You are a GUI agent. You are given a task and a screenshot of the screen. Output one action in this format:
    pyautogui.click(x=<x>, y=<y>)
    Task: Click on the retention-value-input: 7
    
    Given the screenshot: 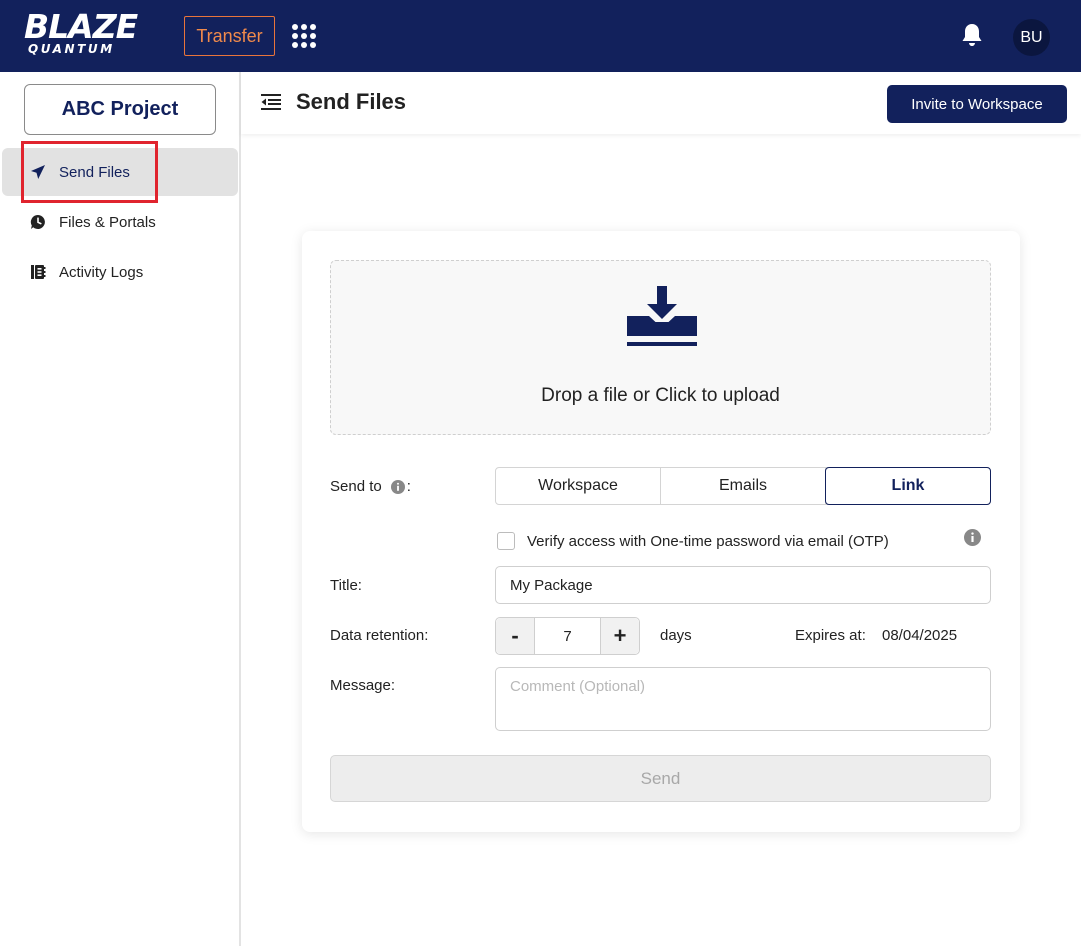 What is the action you would take?
    pyautogui.click(x=567, y=636)
    